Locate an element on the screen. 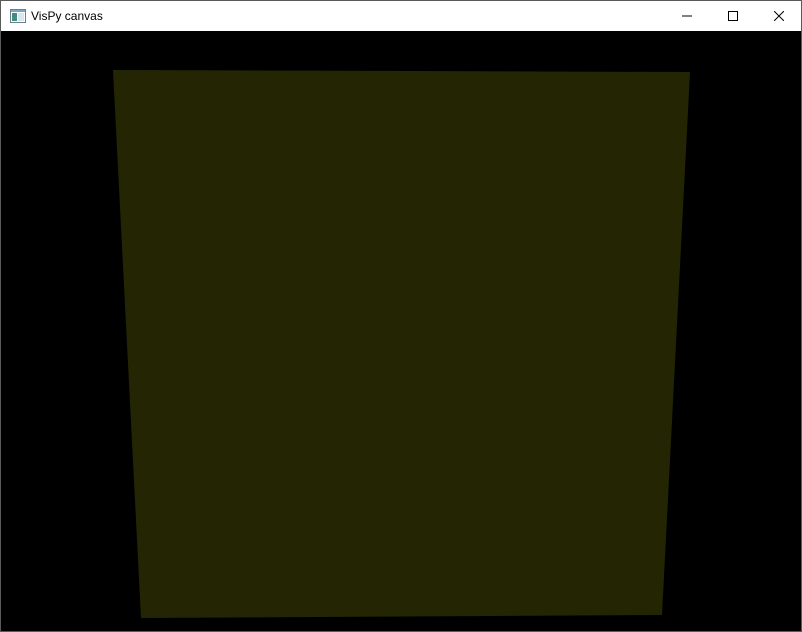 The height and width of the screenshot is (632, 802). close-icon is located at coordinates (779, 16).